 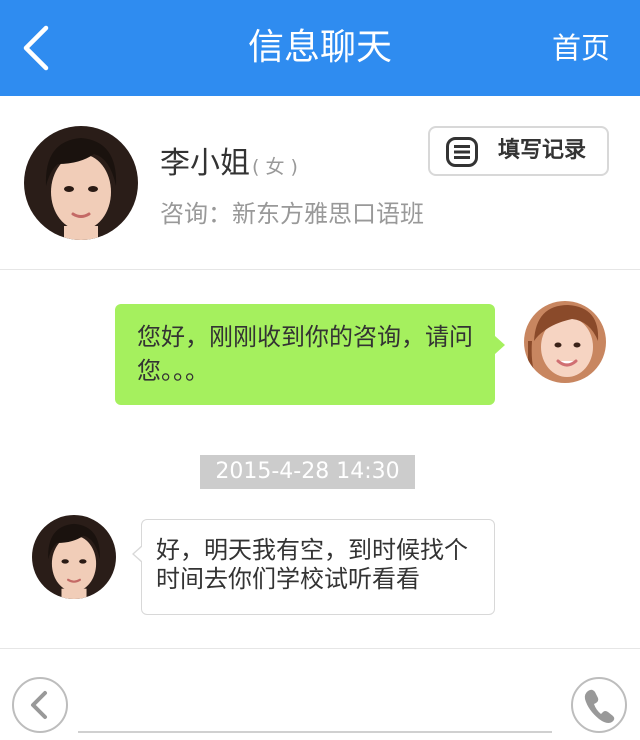 I want to click on page-title: 信息聊天, so click(x=319, y=47).